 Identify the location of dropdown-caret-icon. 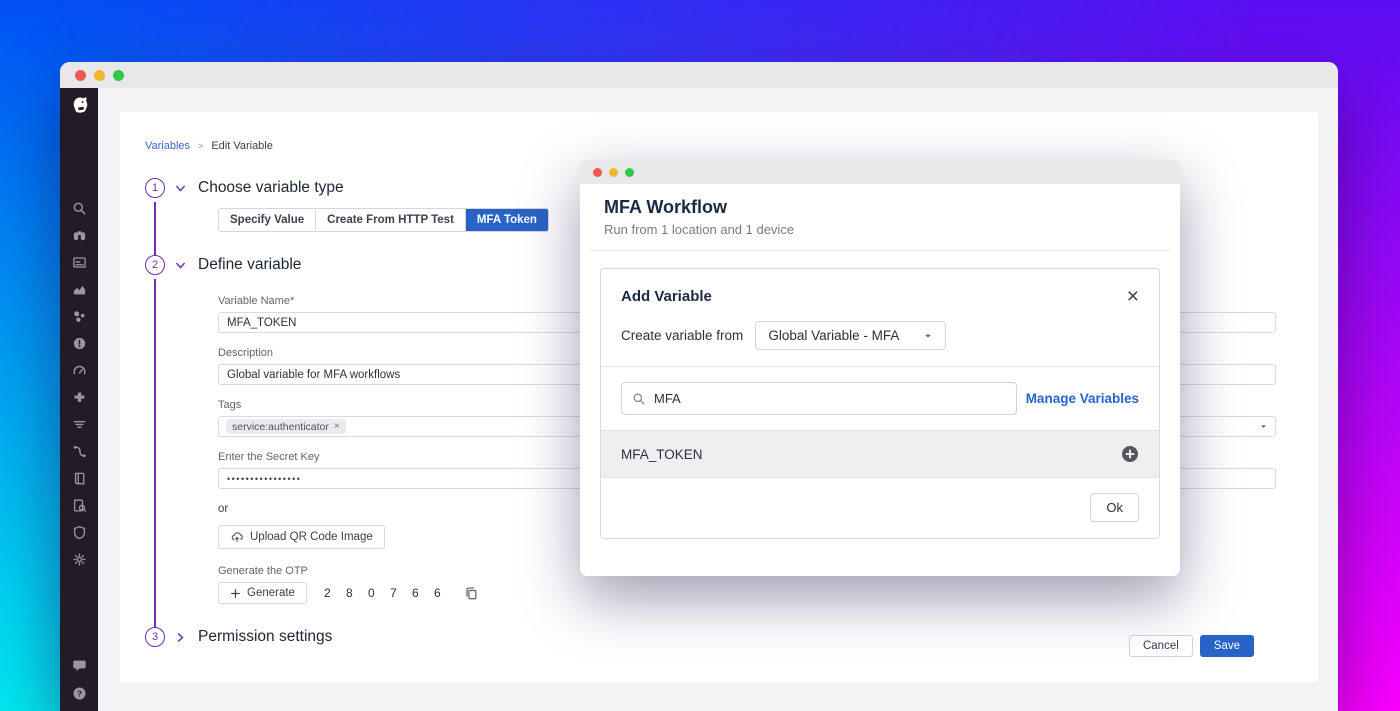
(928, 336).